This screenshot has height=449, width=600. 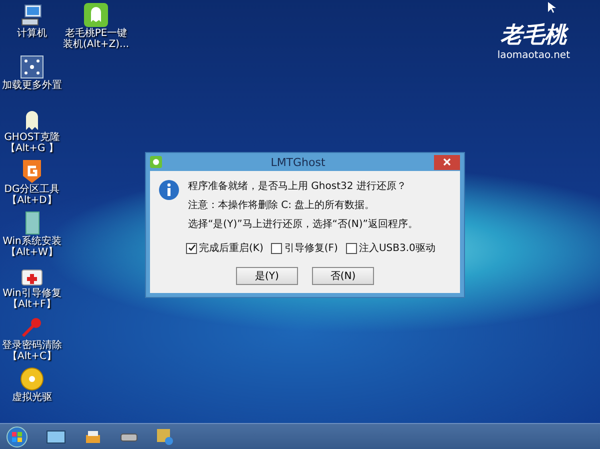 I want to click on desktop-icon-label: 【Alt+F】, so click(x=32, y=304).